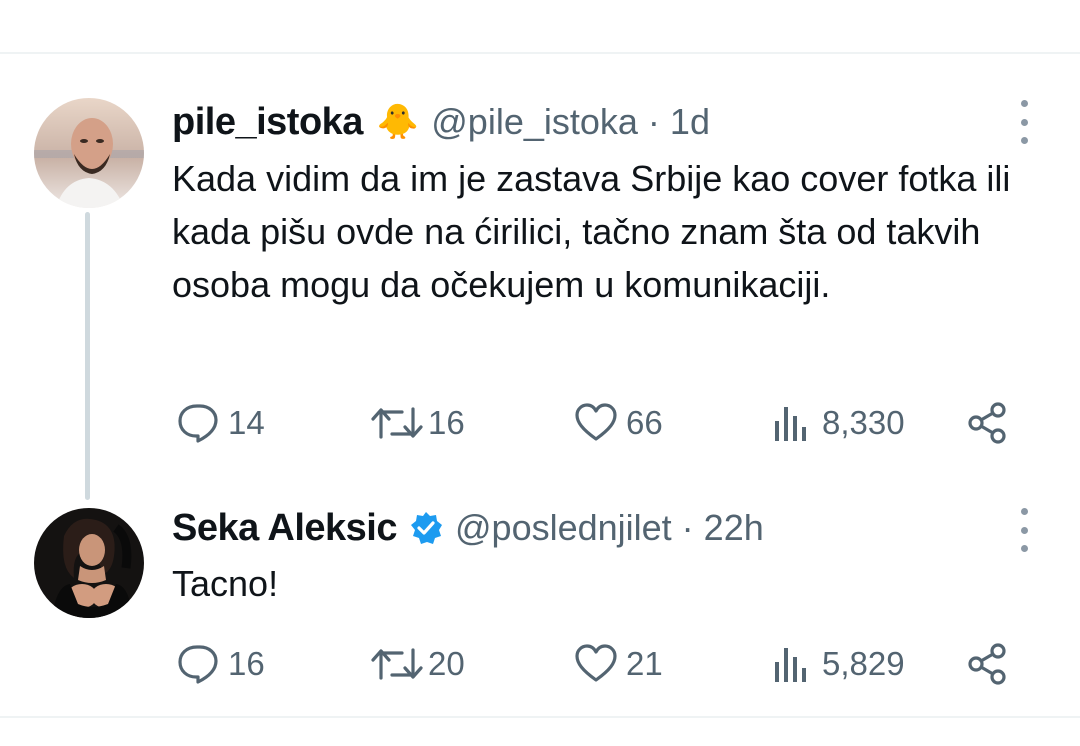 Image resolution: width=1080 pixels, height=746 pixels. Describe the element at coordinates (863, 422) in the screenshot. I see `views-count: 8,330` at that location.